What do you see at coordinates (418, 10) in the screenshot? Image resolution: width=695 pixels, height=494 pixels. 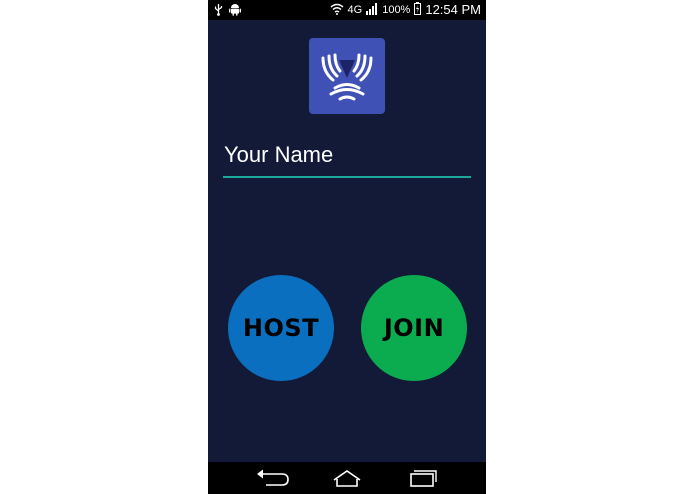 I see `battery-icon` at bounding box center [418, 10].